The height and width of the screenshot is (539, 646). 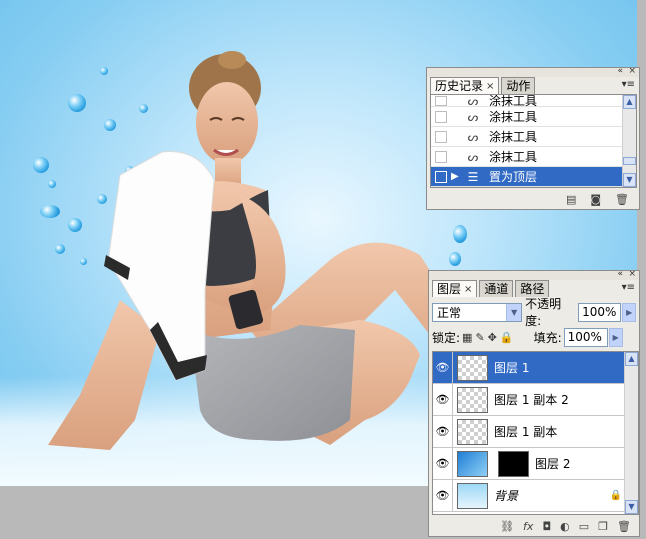 I want to click on layer-name: 图层 1 副本 2, so click(x=531, y=400).